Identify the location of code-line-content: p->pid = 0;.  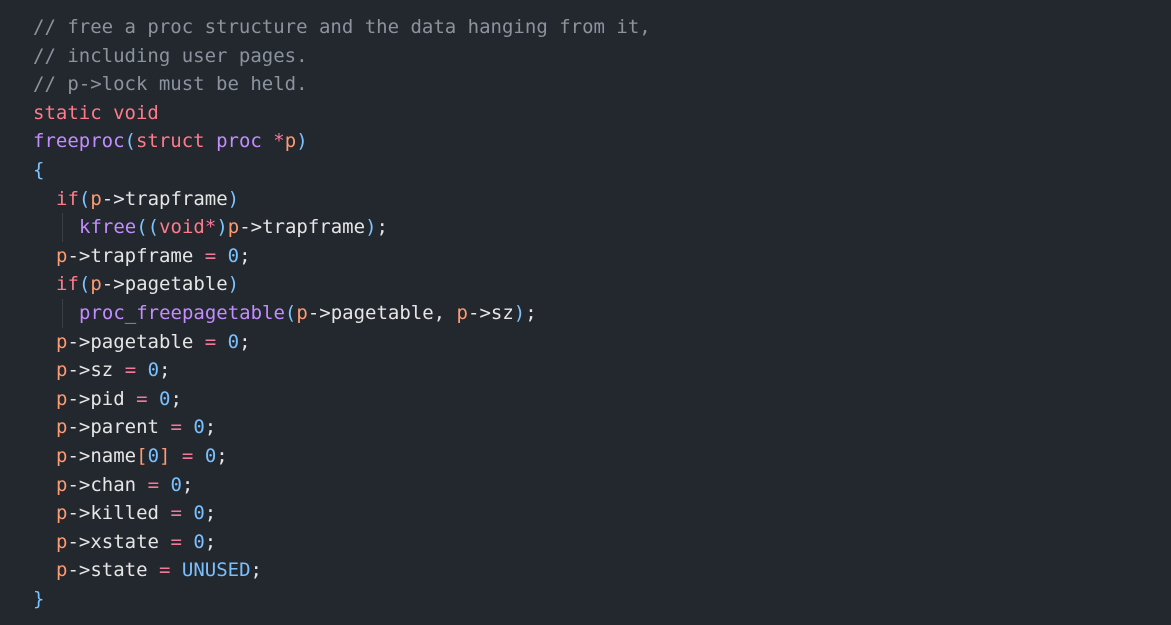
(119, 399).